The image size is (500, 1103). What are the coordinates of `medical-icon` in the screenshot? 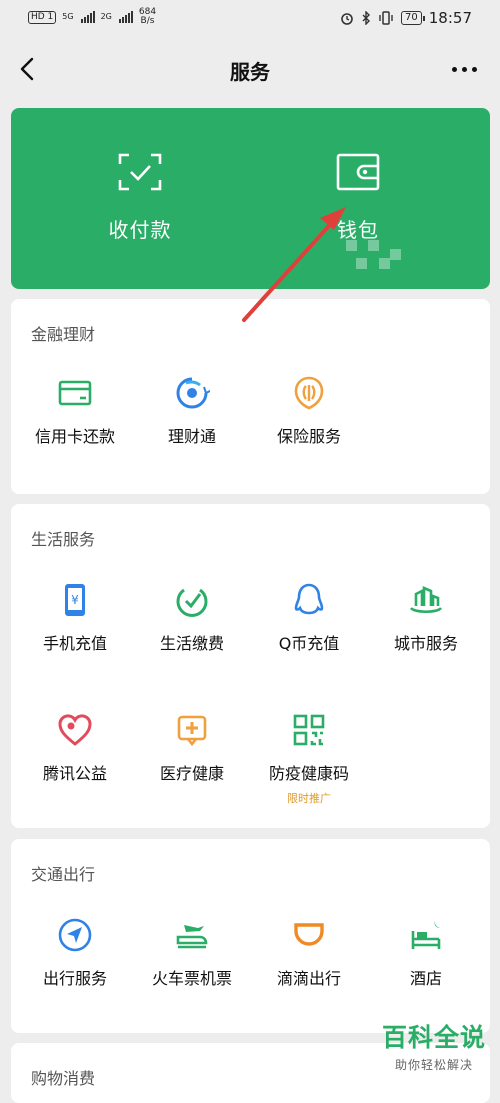 It's located at (192, 731).